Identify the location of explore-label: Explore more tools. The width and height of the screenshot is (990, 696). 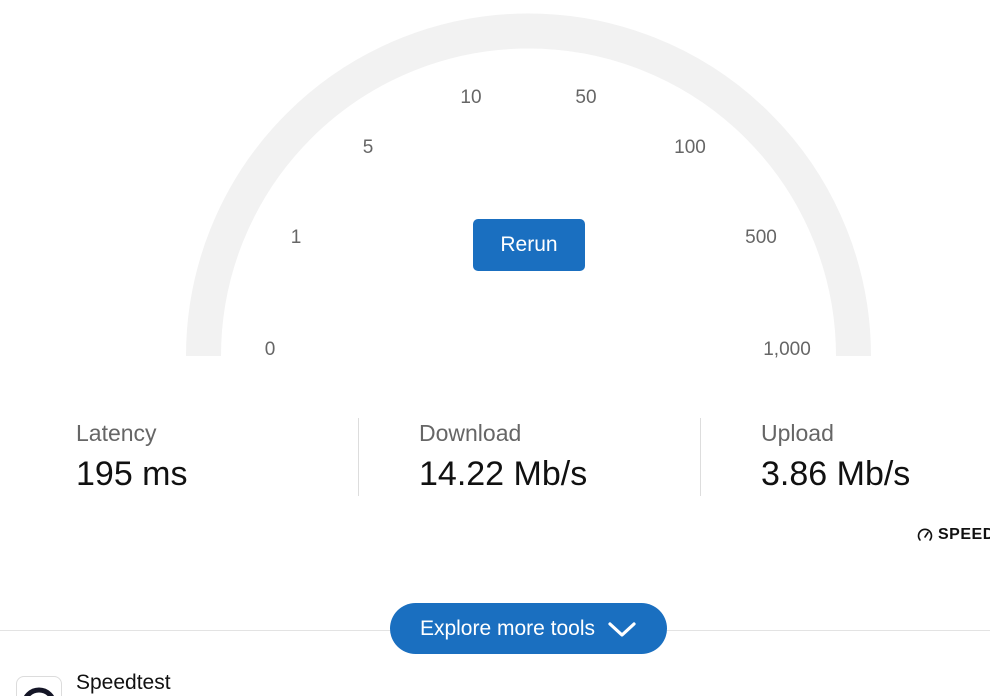
(507, 628).